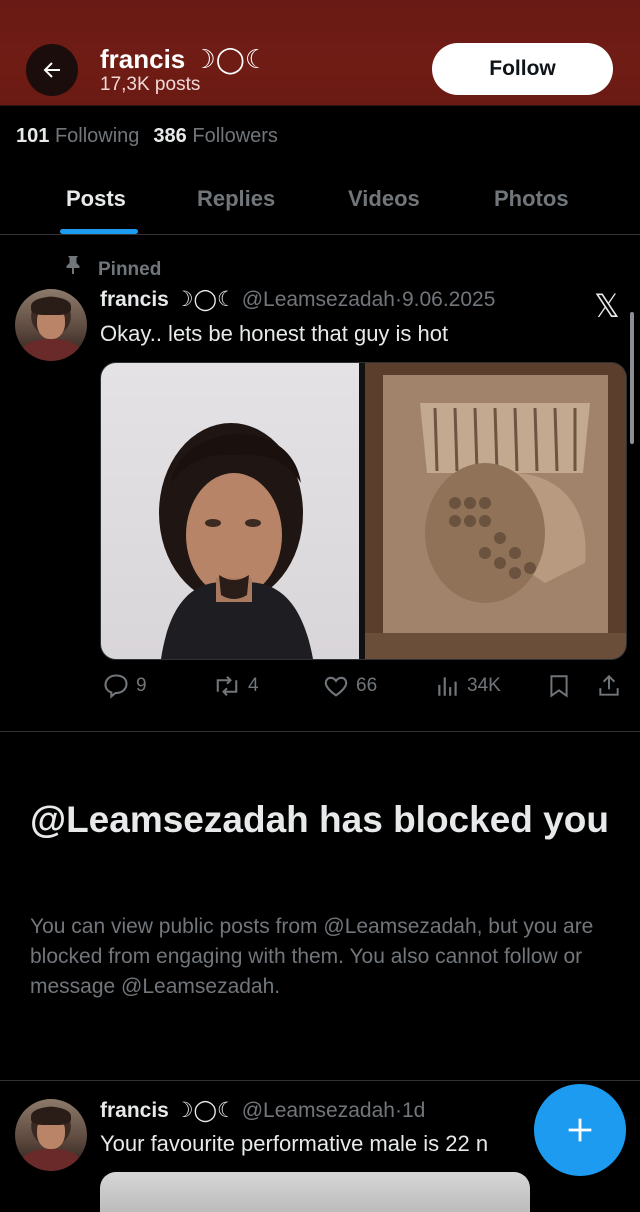 Image resolution: width=640 pixels, height=1212 pixels. I want to click on reply-icon, so click(116, 686).